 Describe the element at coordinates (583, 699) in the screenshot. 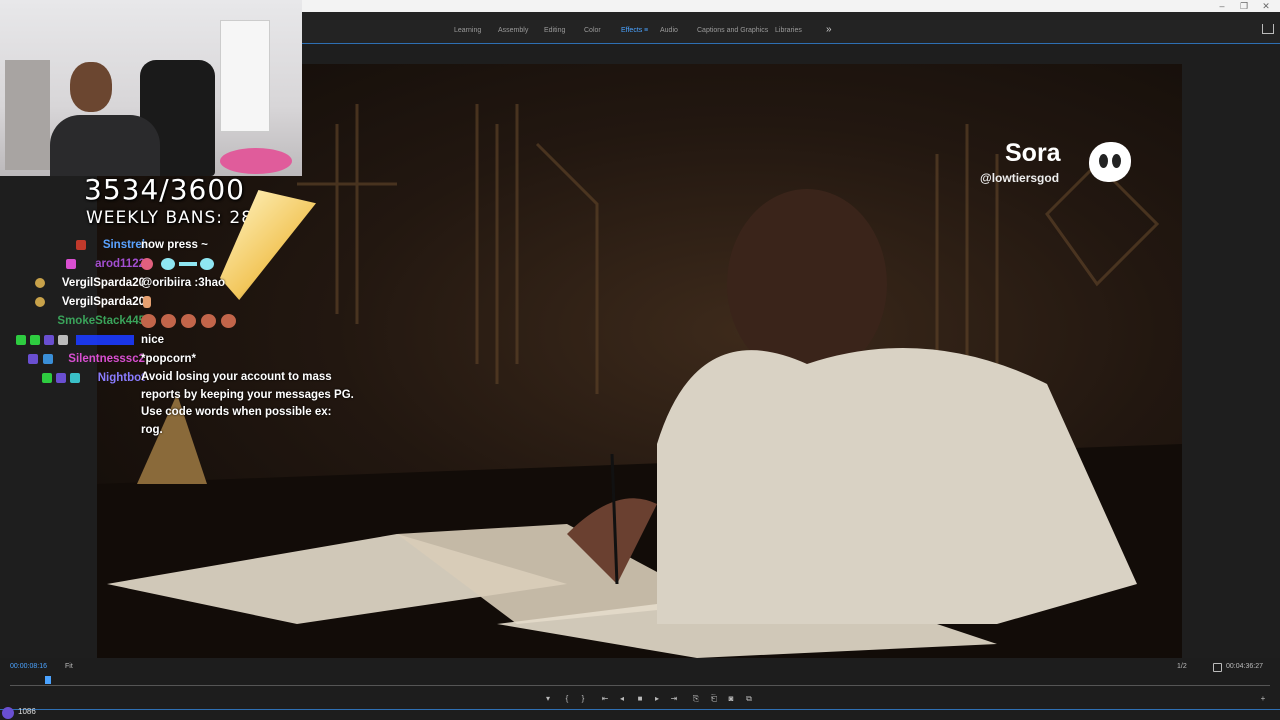

I see `out-point-icon: }` at that location.